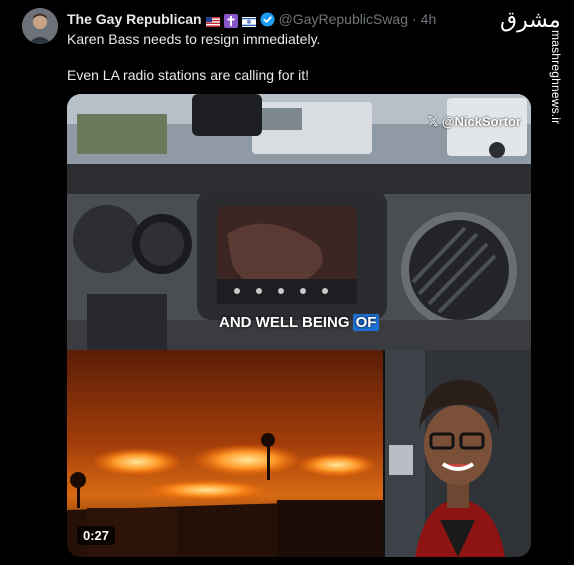 This screenshot has height=565, width=574. I want to click on tweet-header: The Gay Republican @GayRepublicSwag · 4h, so click(251, 19).